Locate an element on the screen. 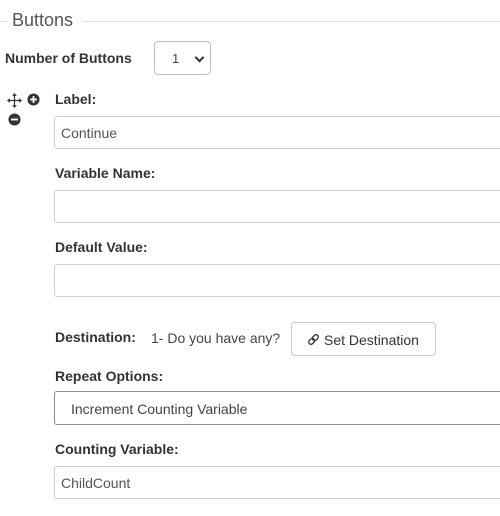 This screenshot has width=500, height=516. link-icon is located at coordinates (313, 339).